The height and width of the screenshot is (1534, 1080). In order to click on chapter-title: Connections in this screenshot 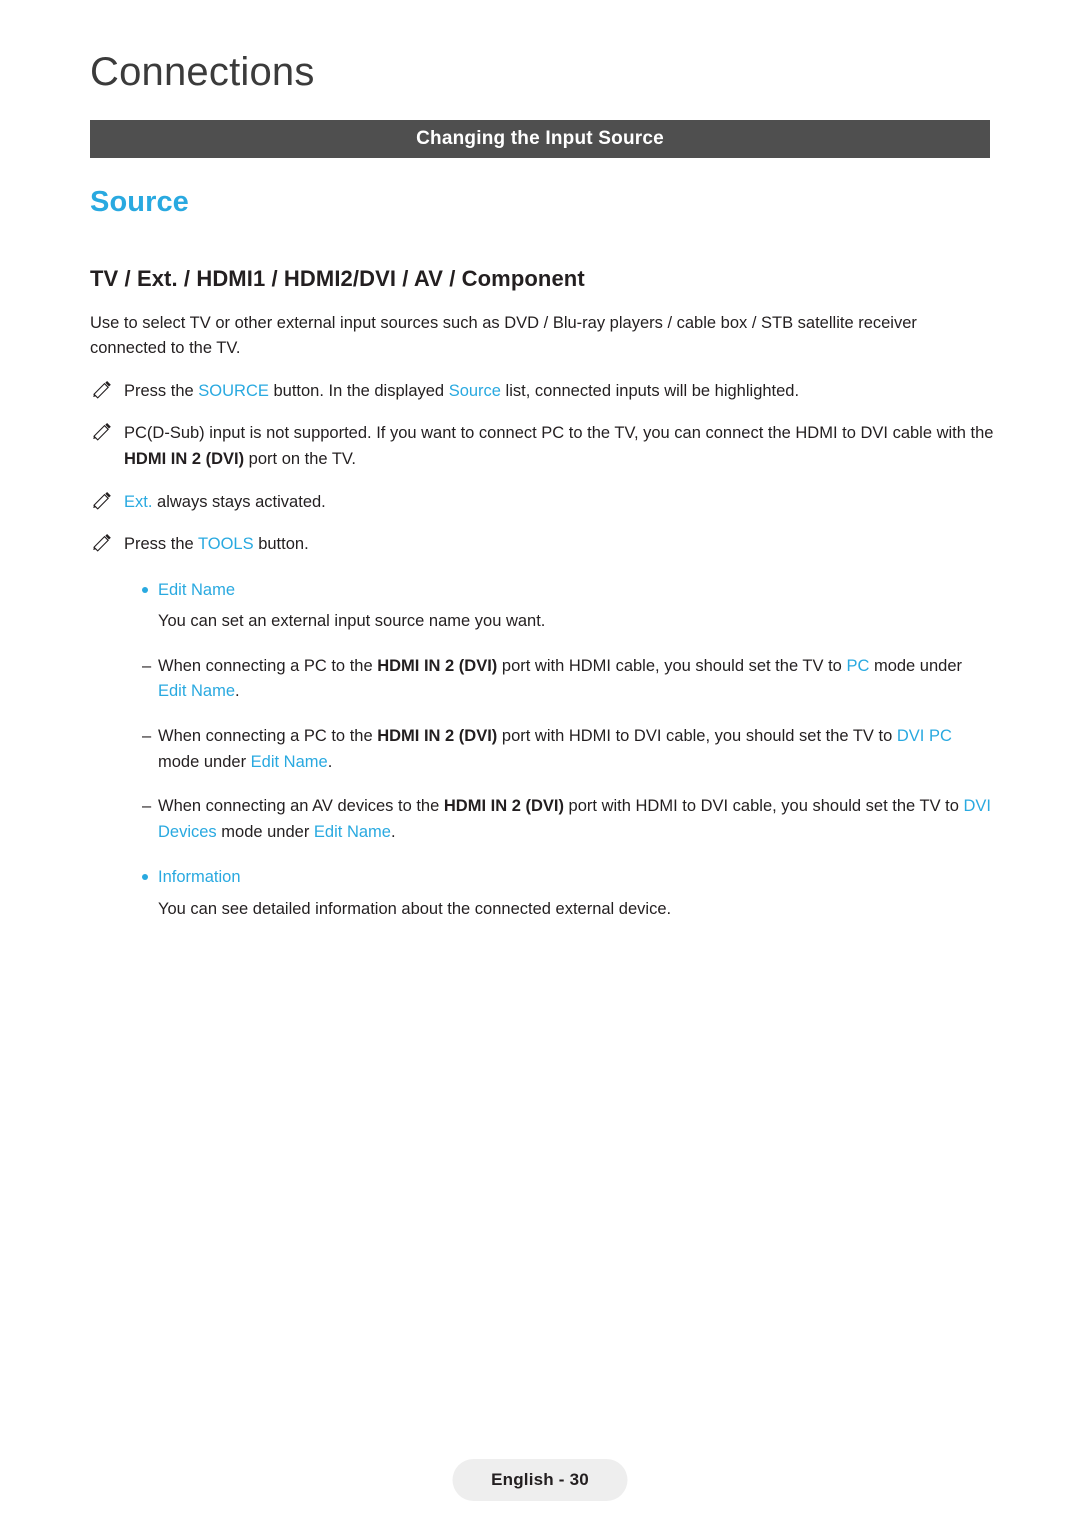, I will do `click(202, 72)`.